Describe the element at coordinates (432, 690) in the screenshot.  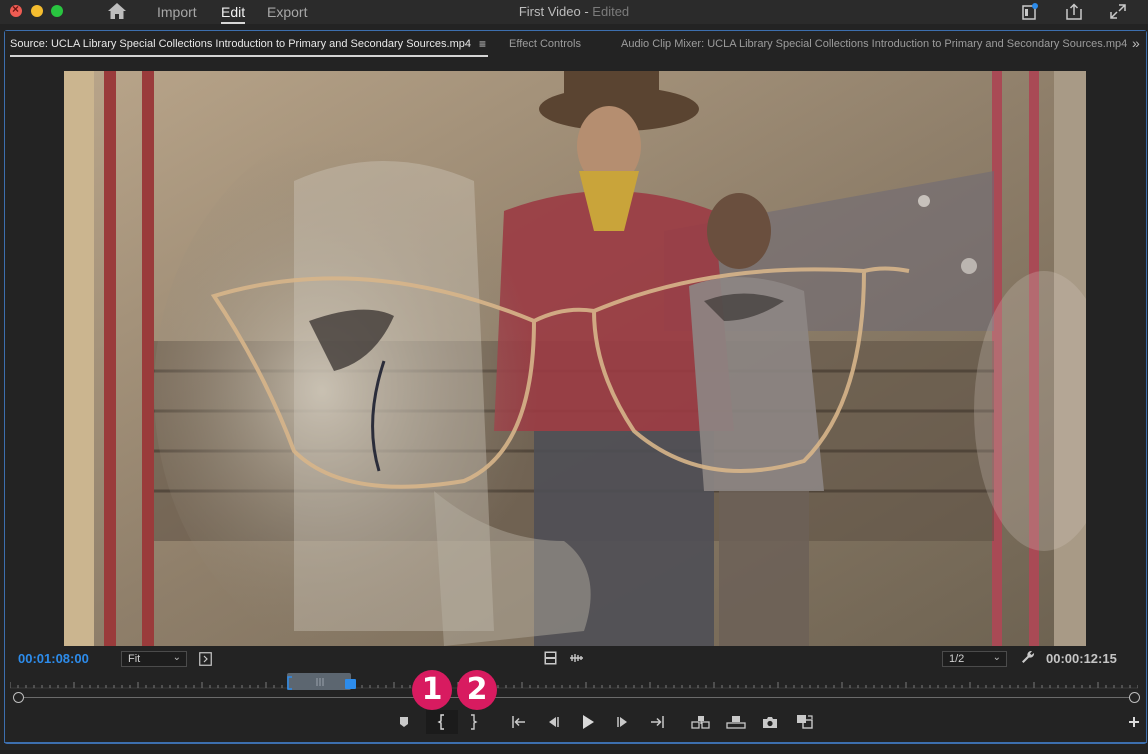
I see `callout-badge-1: 1` at that location.